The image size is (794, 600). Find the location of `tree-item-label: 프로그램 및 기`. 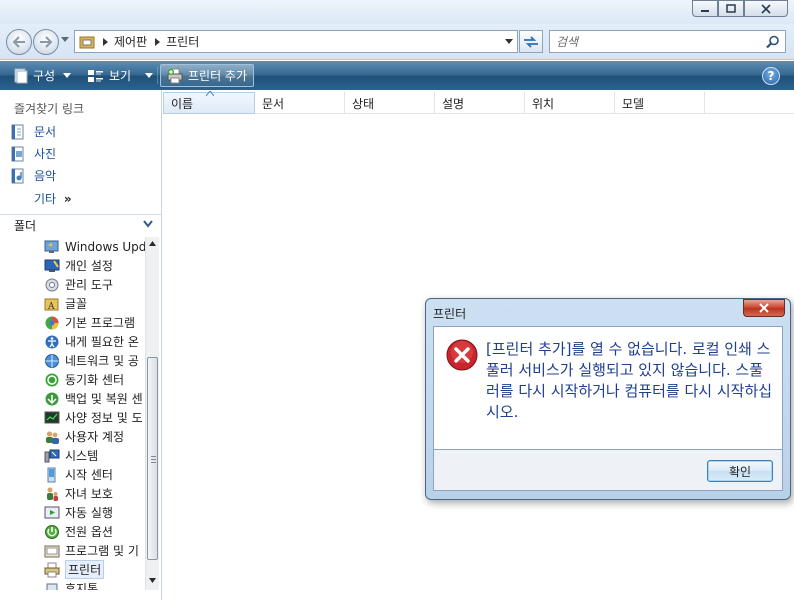

tree-item-label: 프로그램 및 기 is located at coordinates (102, 551).